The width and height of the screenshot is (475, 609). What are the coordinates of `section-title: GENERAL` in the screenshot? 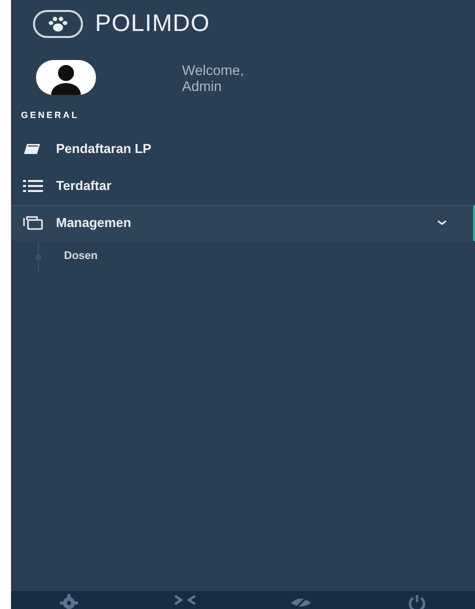 It's located at (50, 115).